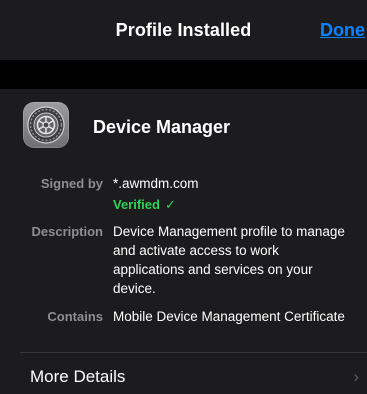 The height and width of the screenshot is (394, 367). What do you see at coordinates (136, 204) in the screenshot?
I see `verified-label: Verified` at bounding box center [136, 204].